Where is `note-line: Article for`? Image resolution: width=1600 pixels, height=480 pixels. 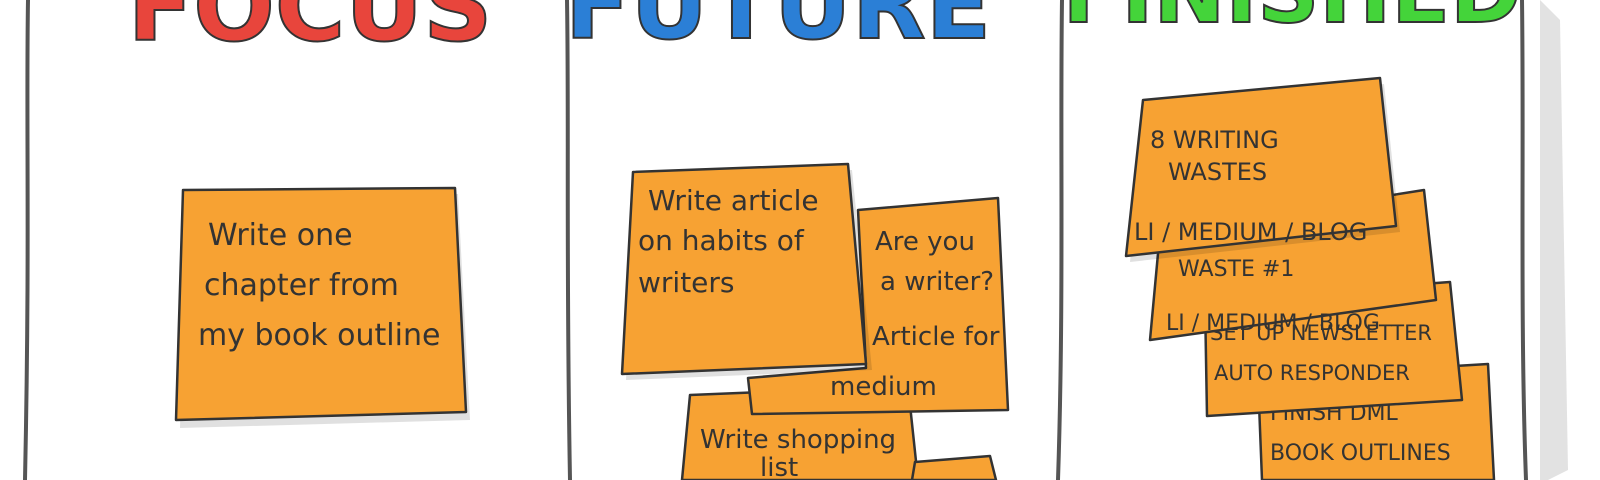 note-line: Article for is located at coordinates (936, 337).